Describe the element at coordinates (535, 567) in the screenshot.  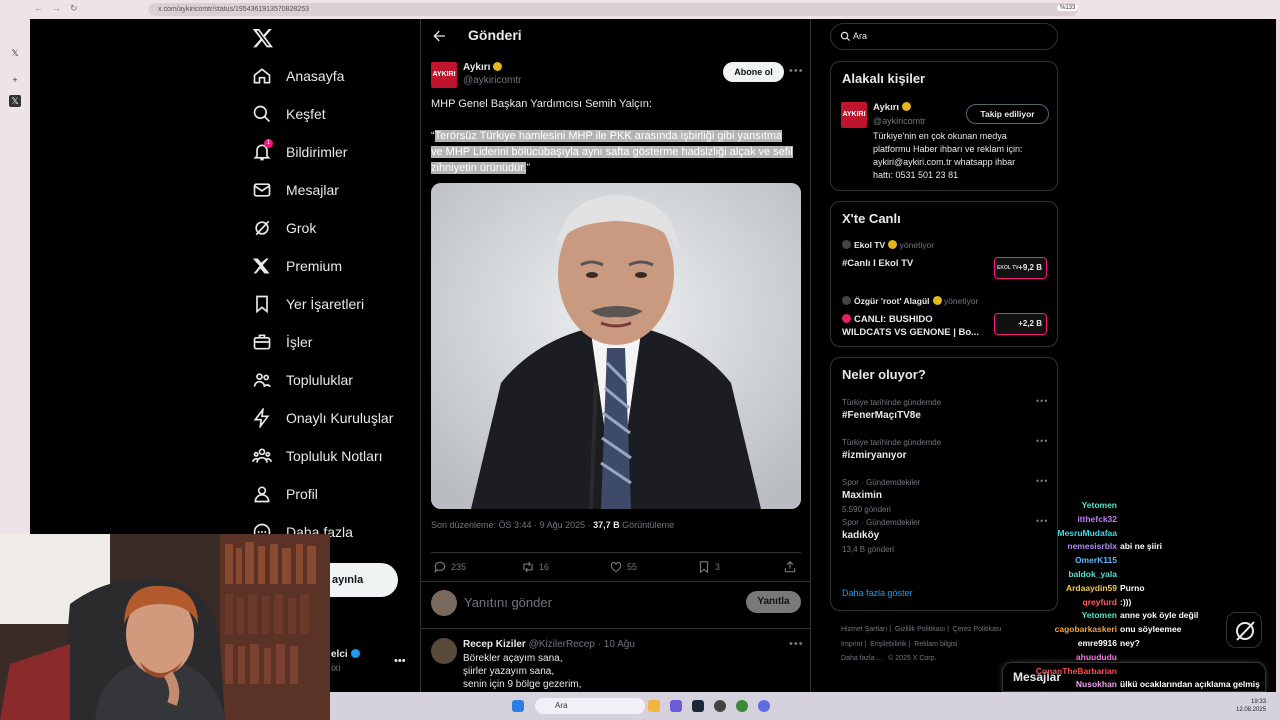
I see `repost-action: 16` at that location.